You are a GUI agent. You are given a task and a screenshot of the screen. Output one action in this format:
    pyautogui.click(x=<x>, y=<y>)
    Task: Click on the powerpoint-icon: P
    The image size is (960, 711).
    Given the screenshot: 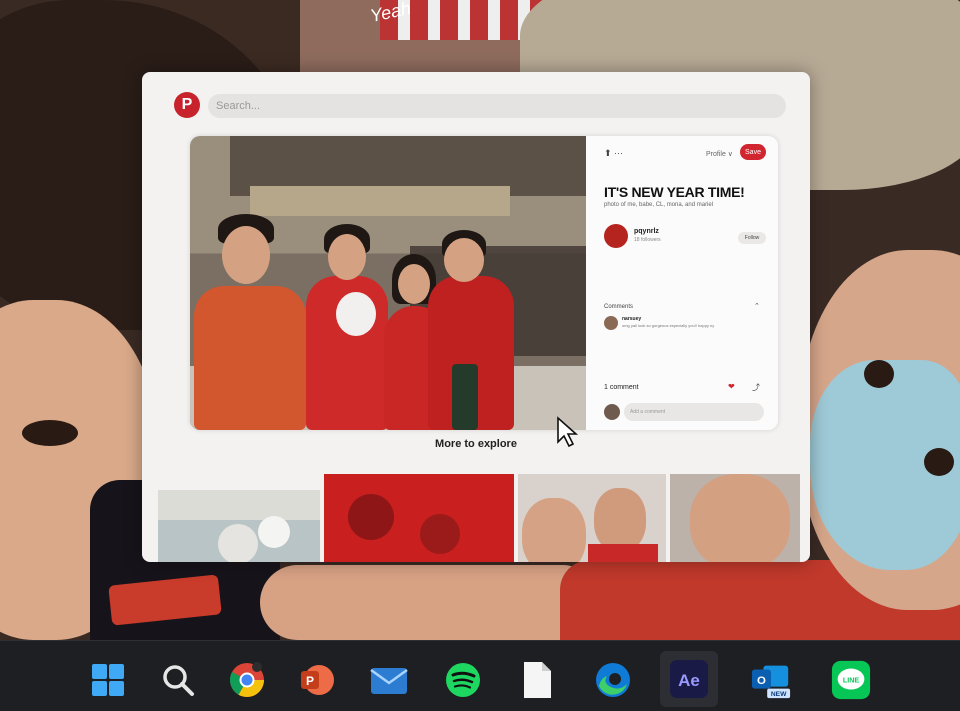 What is the action you would take?
    pyautogui.click(x=317, y=680)
    